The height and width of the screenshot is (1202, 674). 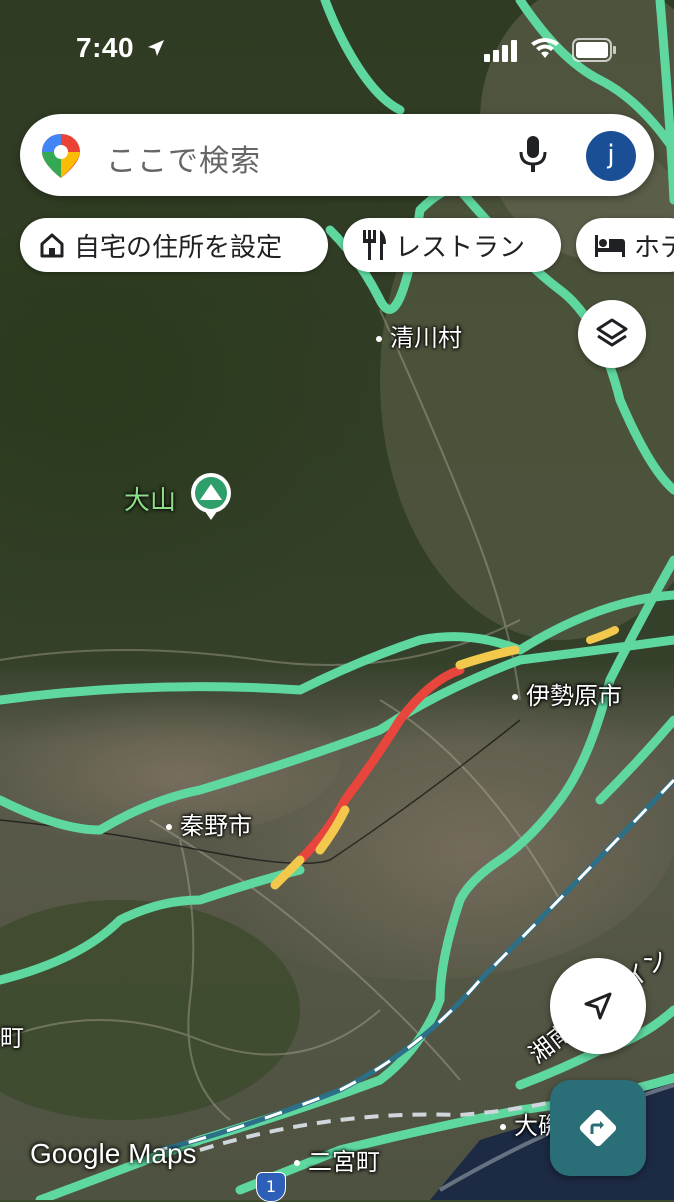 What do you see at coordinates (610, 246) in the screenshot?
I see `hotel-icon` at bounding box center [610, 246].